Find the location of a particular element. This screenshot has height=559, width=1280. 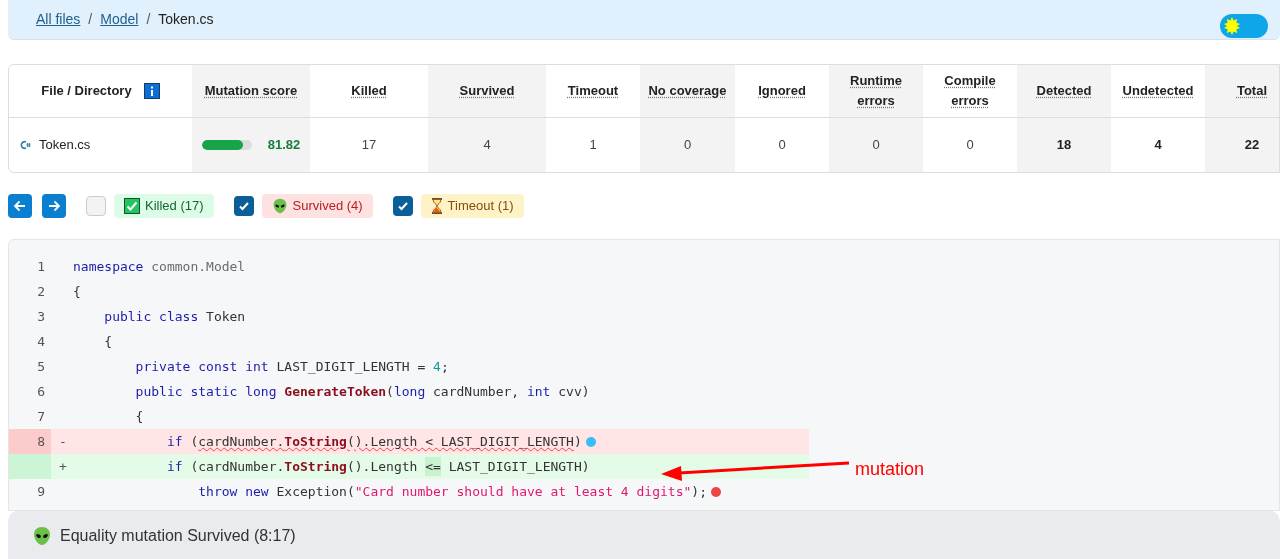

code-token: common.Model is located at coordinates (198, 266).